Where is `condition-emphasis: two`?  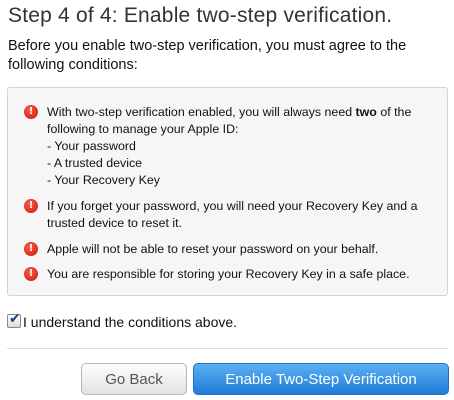 condition-emphasis: two is located at coordinates (366, 112).